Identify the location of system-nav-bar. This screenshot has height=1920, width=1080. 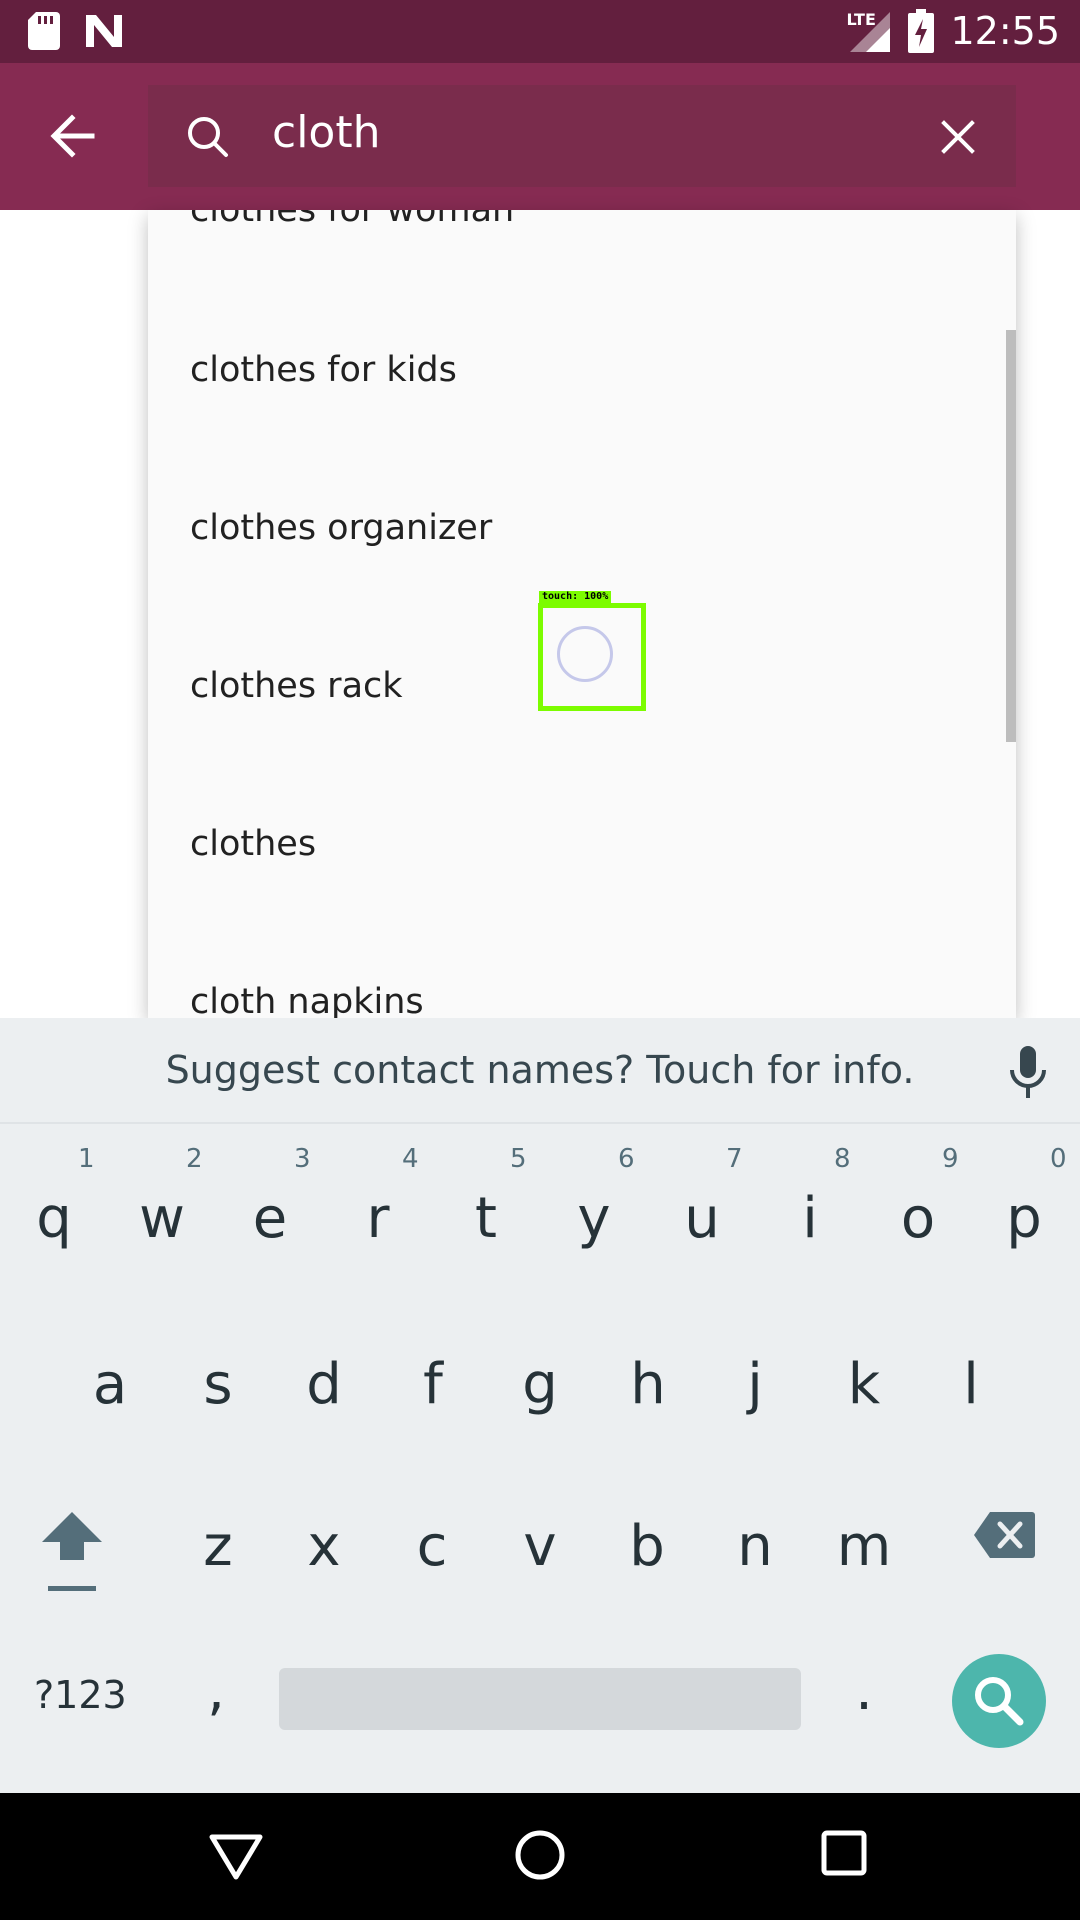
(540, 1856).